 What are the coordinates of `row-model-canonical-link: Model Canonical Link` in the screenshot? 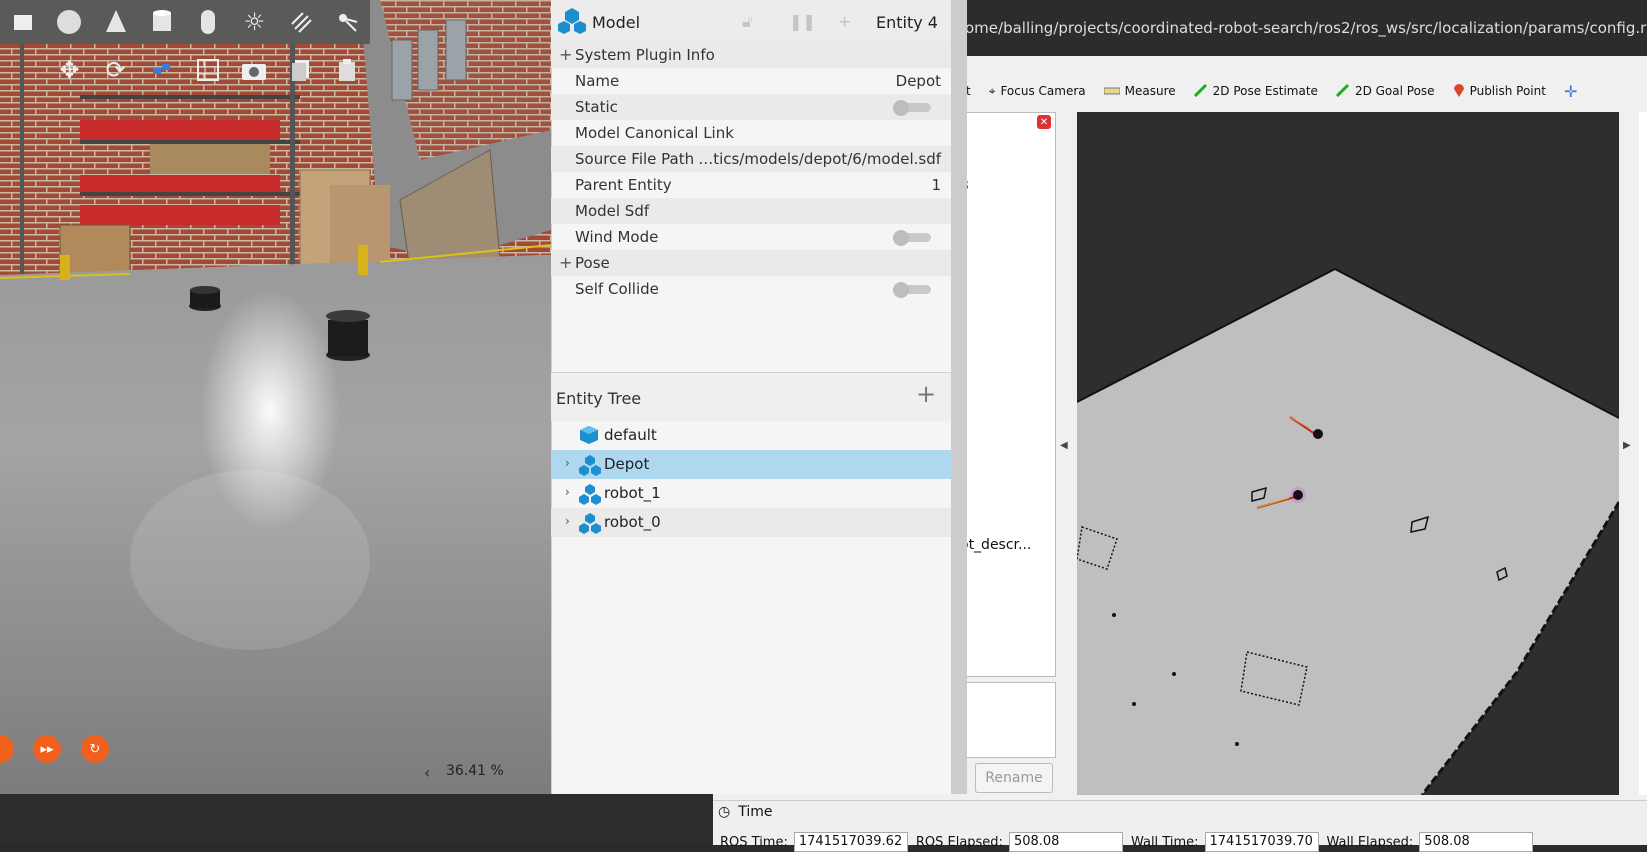 It's located at (654, 133).